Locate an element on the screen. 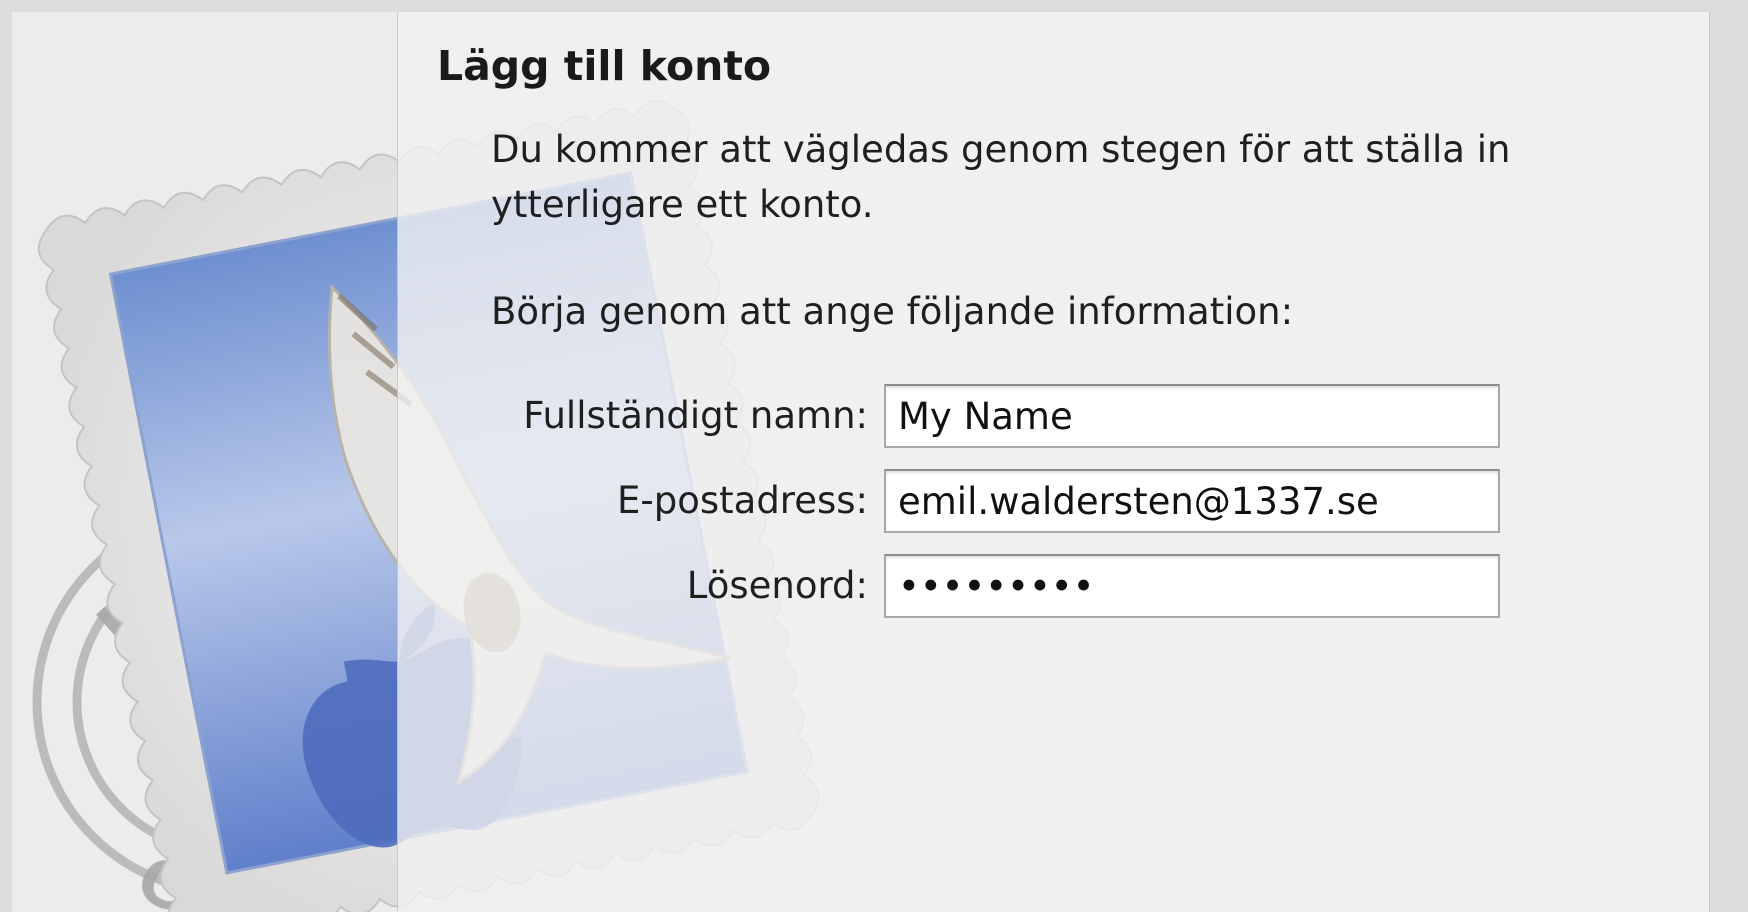 The image size is (1748, 912). window-edge is located at coordinates (1709, 462).